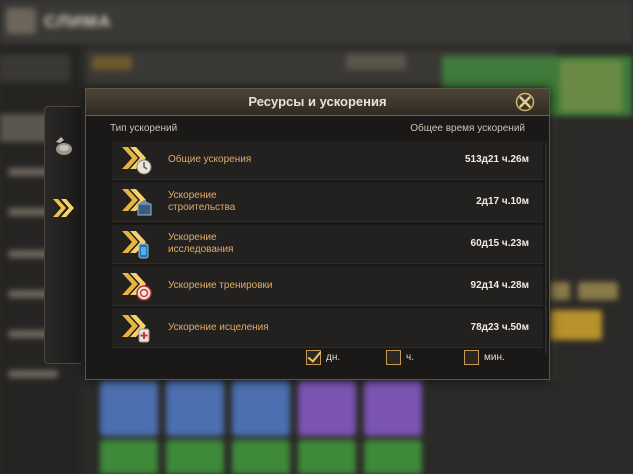 This screenshot has width=633, height=474. Describe the element at coordinates (467, 128) in the screenshot. I see `column-header-total-time: Общее время ускорений` at that location.